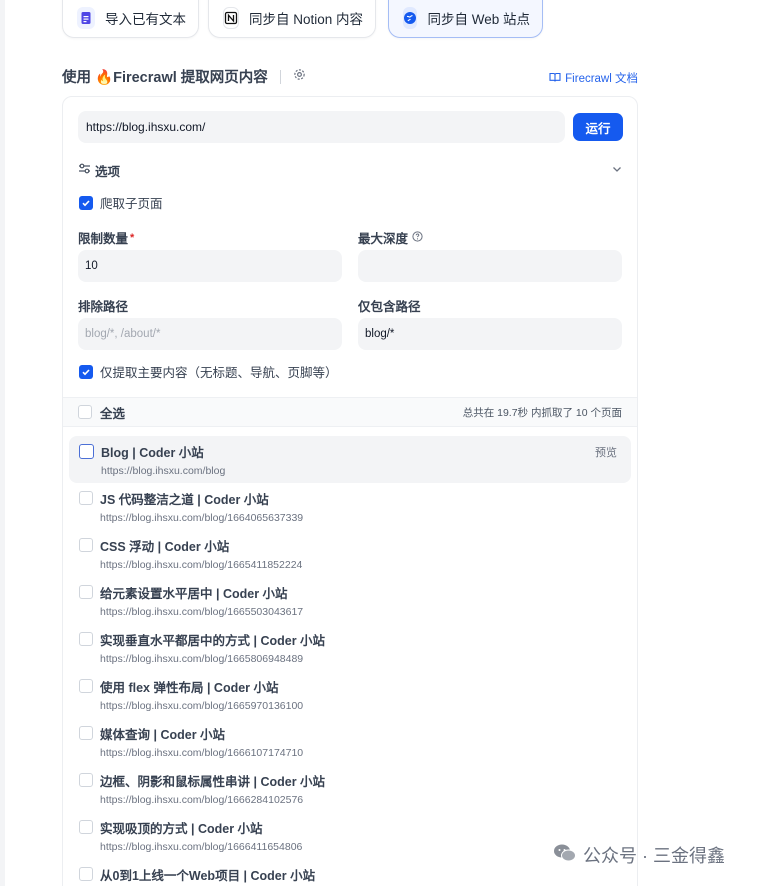 Image resolution: width=784 pixels, height=886 pixels. I want to click on url-input-value: https://blog.ihsxu.com/, so click(146, 127).